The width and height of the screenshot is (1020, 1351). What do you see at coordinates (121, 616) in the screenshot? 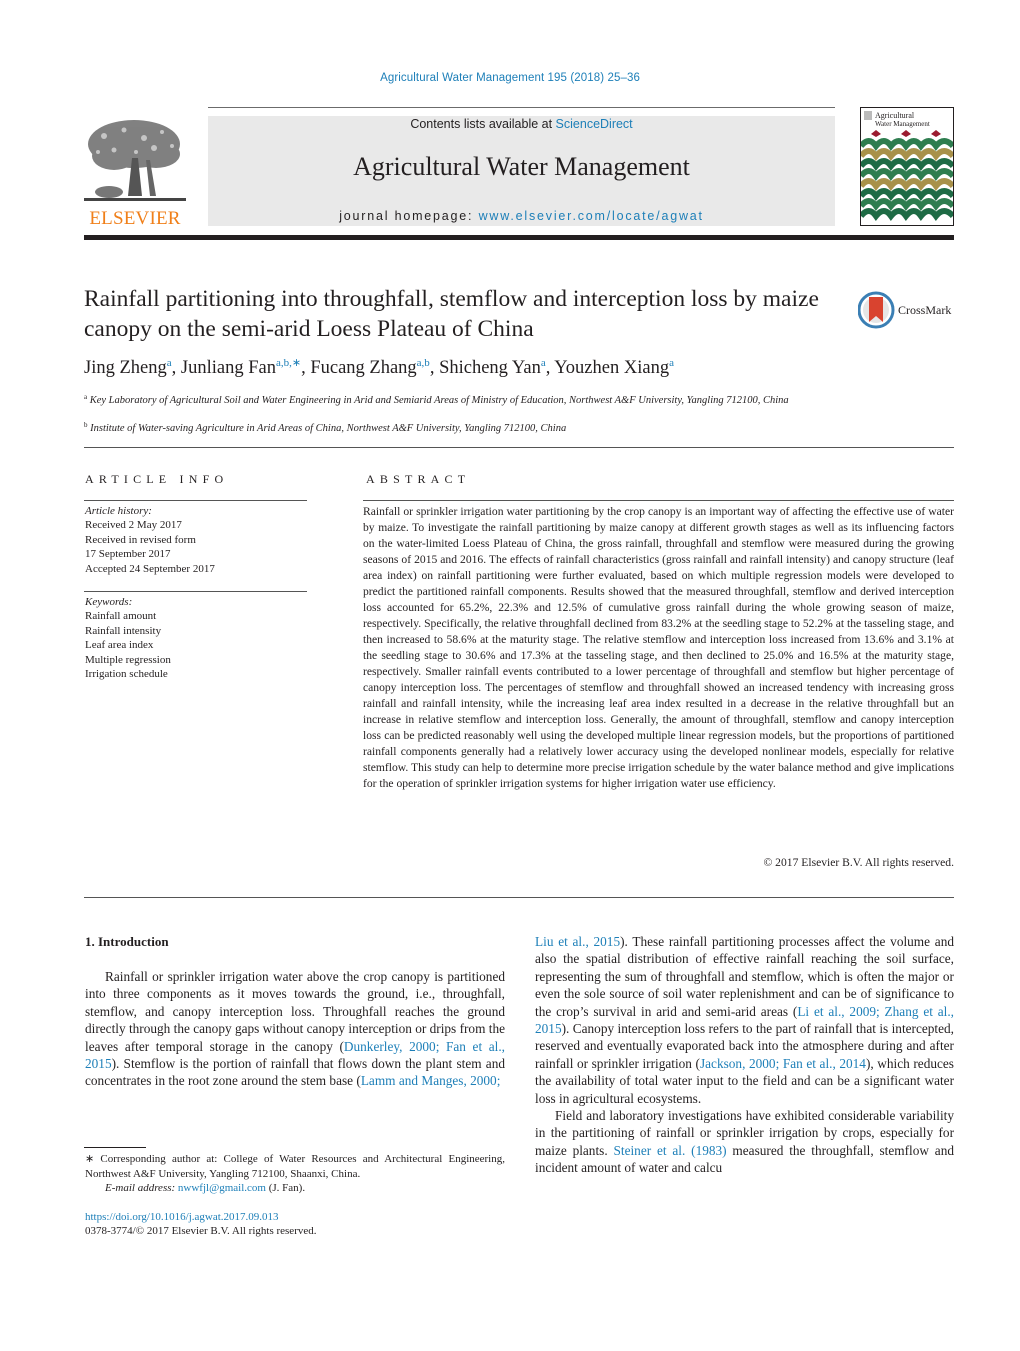
I see `keyword: Rainfall amount` at bounding box center [121, 616].